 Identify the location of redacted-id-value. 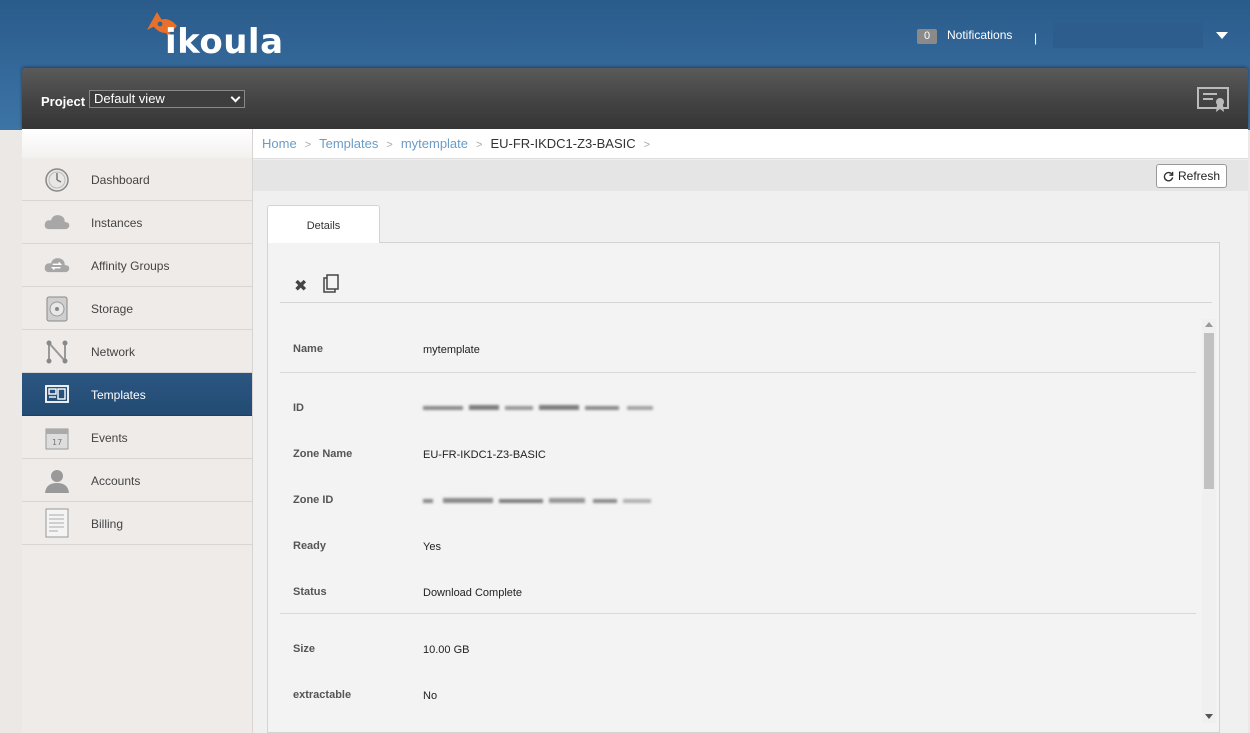
(538, 407).